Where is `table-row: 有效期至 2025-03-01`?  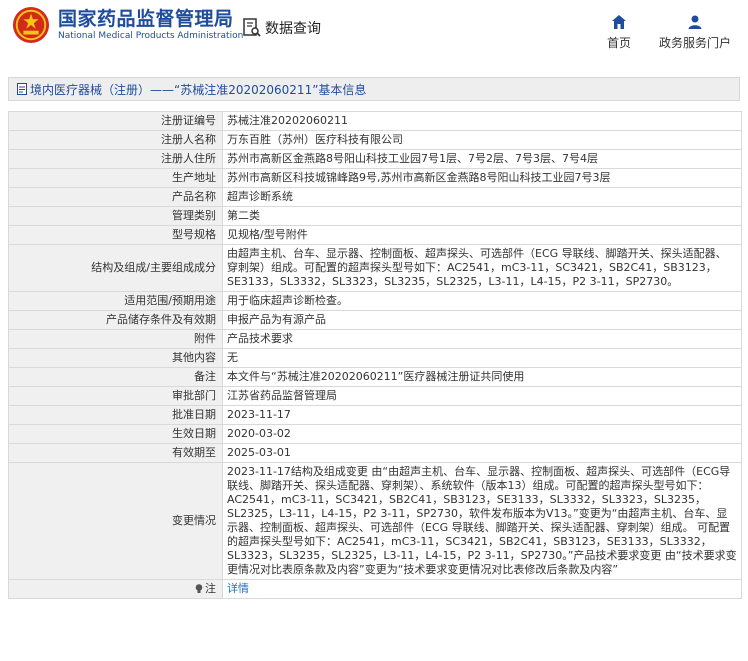
table-row: 有效期至 2025-03-01 is located at coordinates (375, 453).